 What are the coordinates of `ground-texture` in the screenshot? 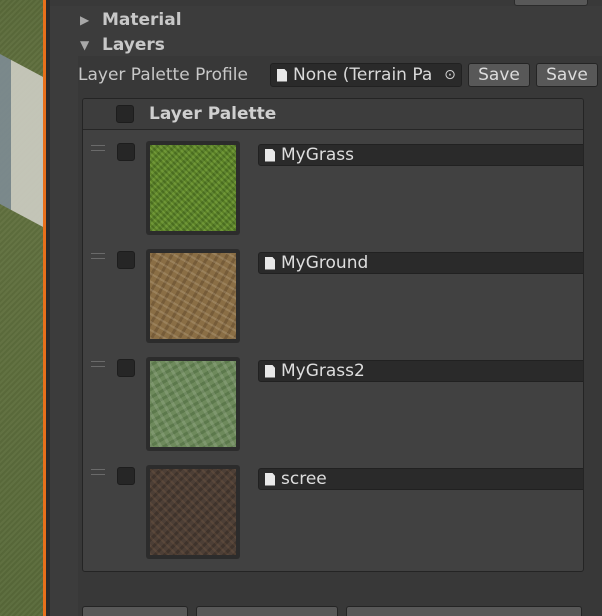 It's located at (193, 296).